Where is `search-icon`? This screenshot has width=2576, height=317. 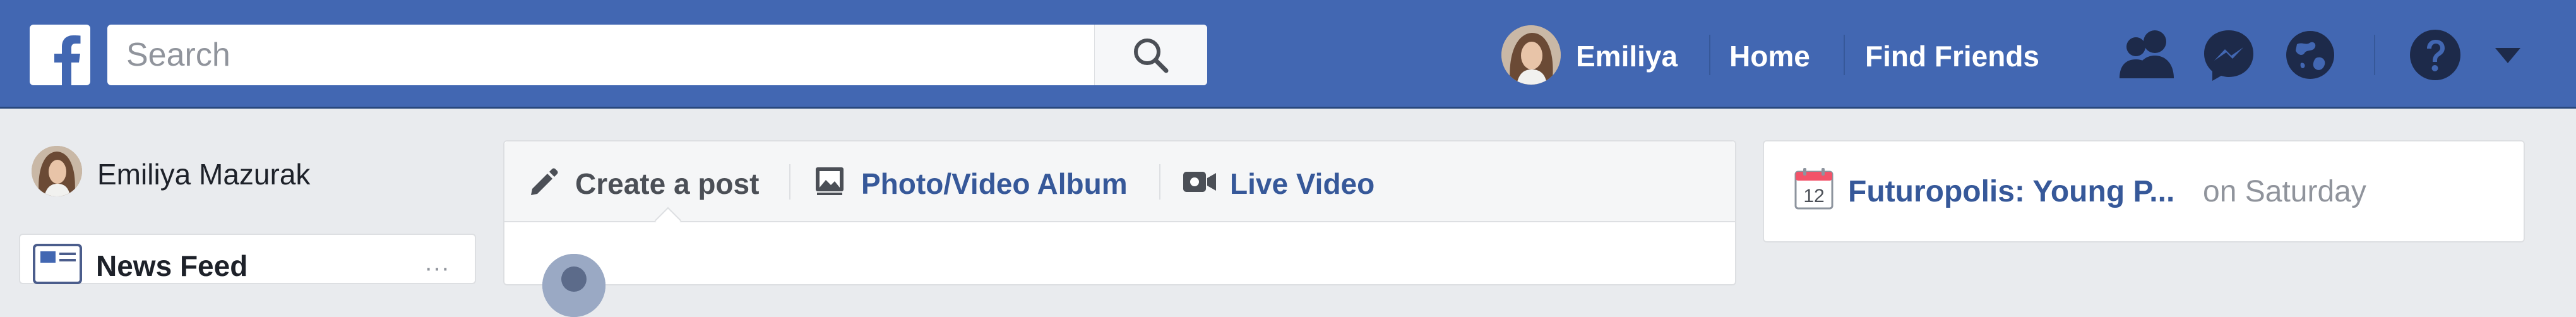 search-icon is located at coordinates (1151, 56).